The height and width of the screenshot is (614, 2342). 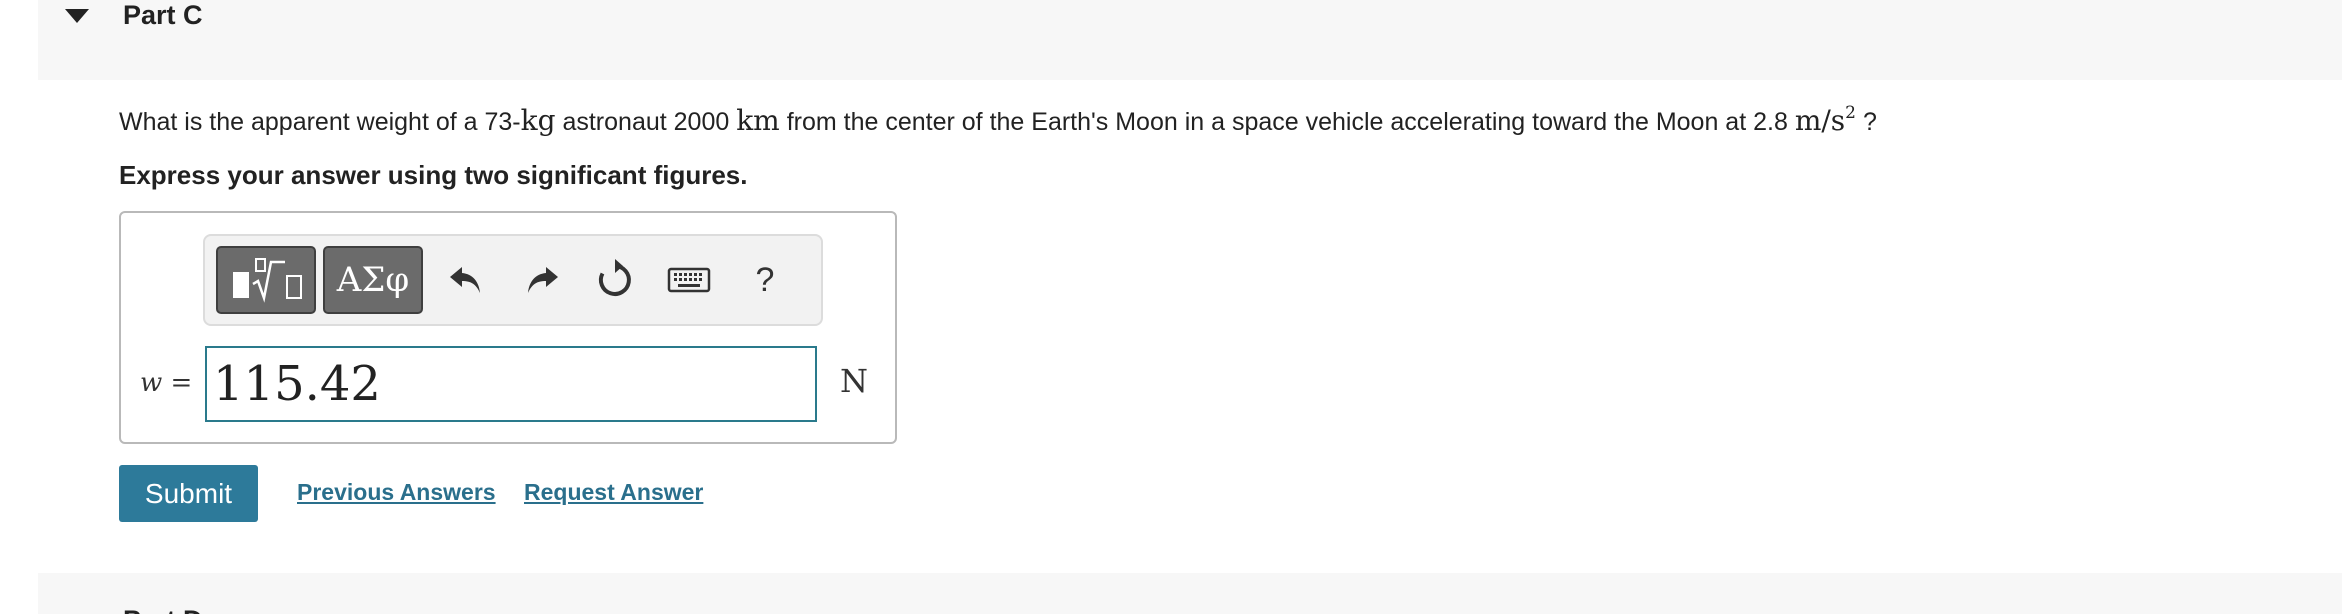 I want to click on templates-icon, so click(x=267, y=280).